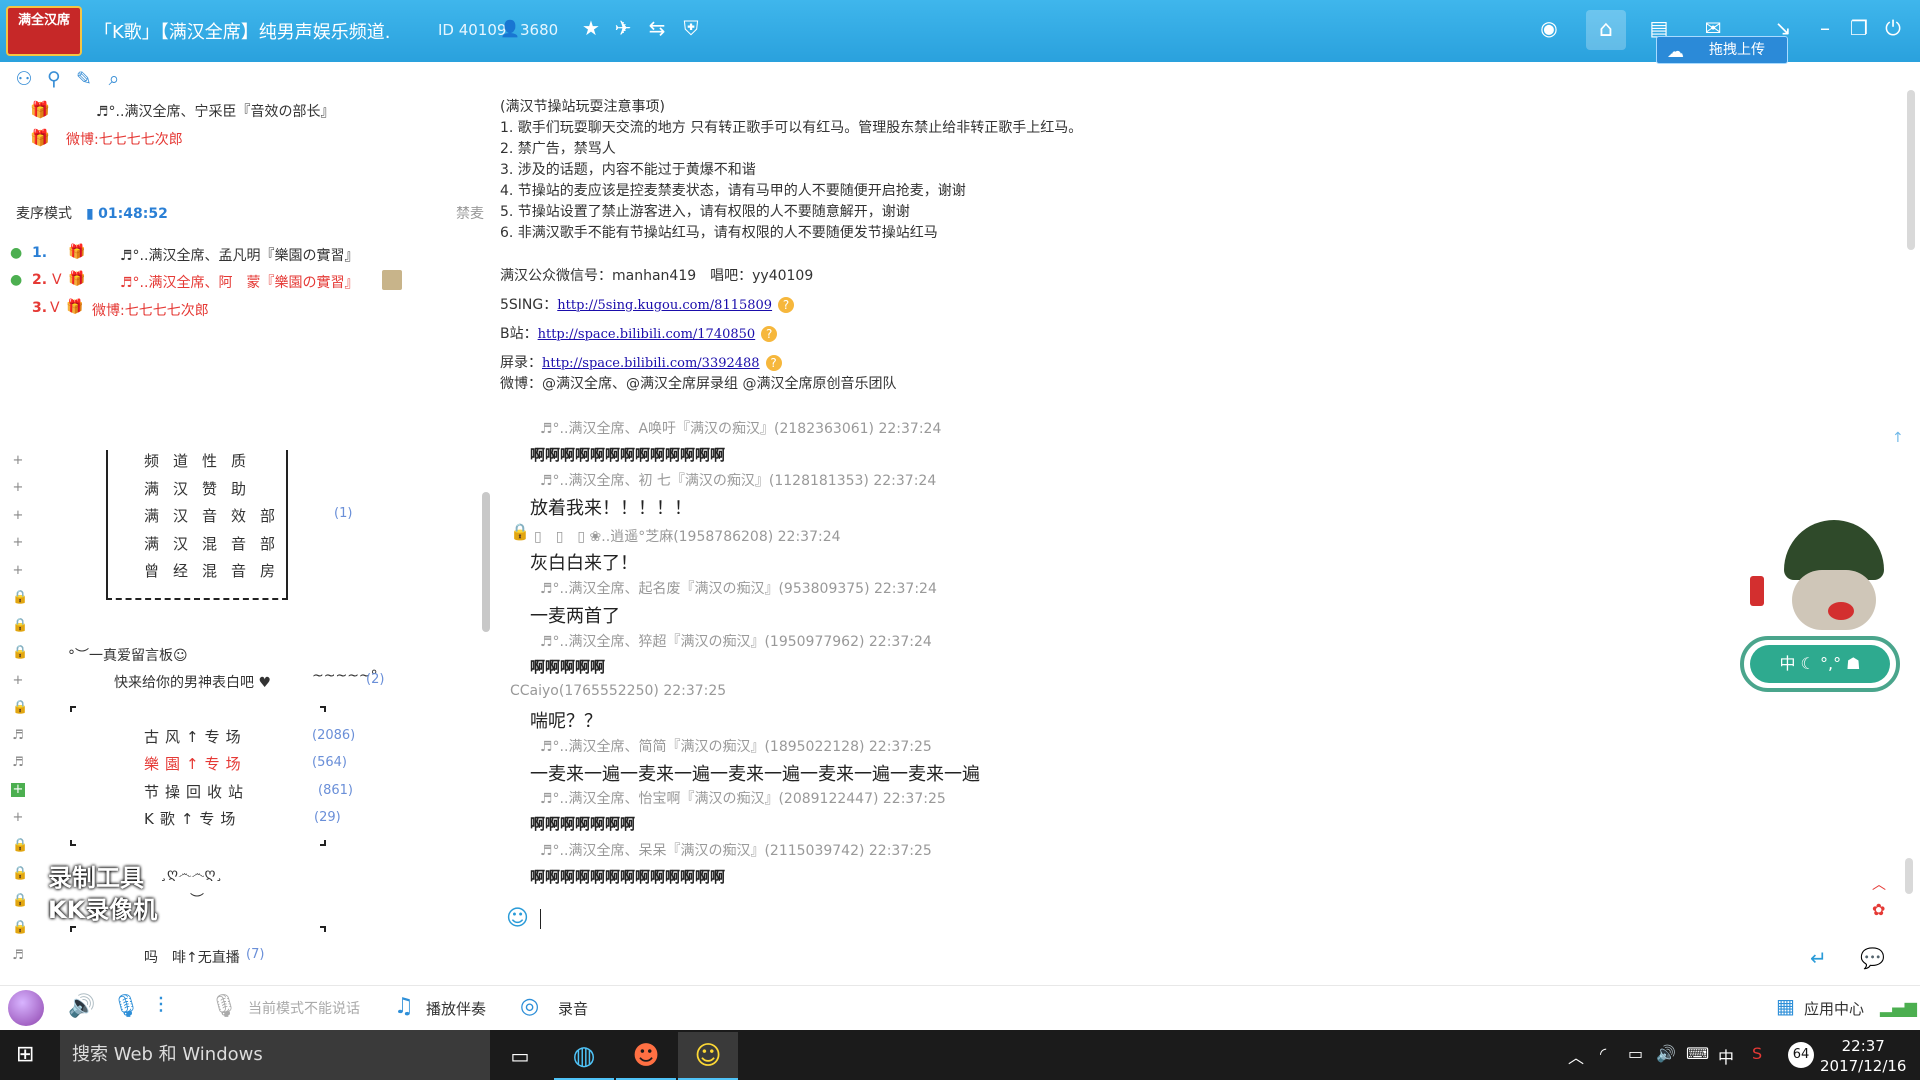 The width and height of the screenshot is (1920, 1080). What do you see at coordinates (1911, 170) in the screenshot?
I see `right-scrollbar` at bounding box center [1911, 170].